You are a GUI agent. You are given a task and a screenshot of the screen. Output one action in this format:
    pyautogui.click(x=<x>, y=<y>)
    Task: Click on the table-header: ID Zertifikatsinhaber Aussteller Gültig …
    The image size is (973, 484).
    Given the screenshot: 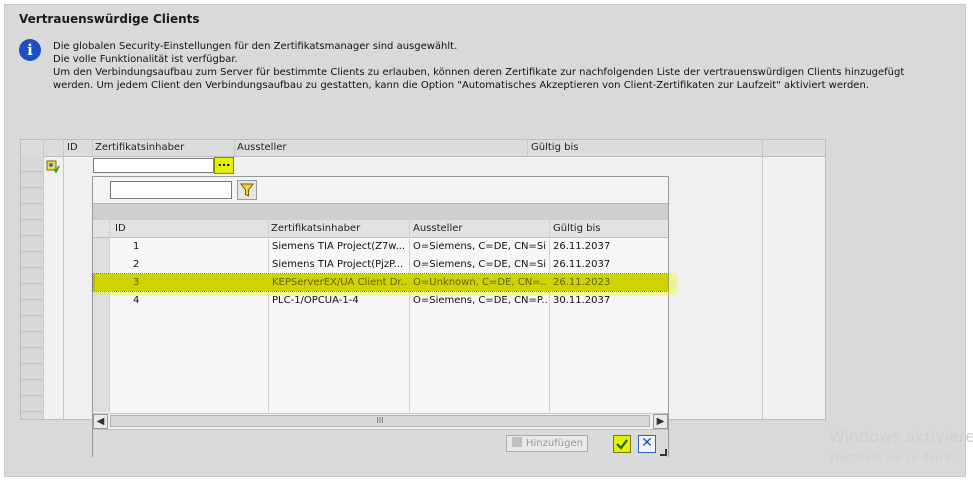 What is the action you would take?
    pyautogui.click(x=423, y=148)
    